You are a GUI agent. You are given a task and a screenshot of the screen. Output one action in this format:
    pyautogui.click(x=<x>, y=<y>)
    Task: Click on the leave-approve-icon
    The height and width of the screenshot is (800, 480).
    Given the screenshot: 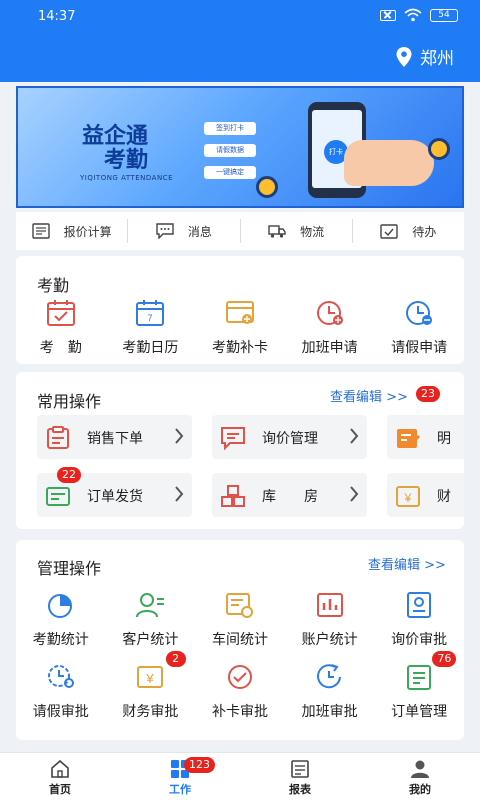 What is the action you would take?
    pyautogui.click(x=60, y=676)
    